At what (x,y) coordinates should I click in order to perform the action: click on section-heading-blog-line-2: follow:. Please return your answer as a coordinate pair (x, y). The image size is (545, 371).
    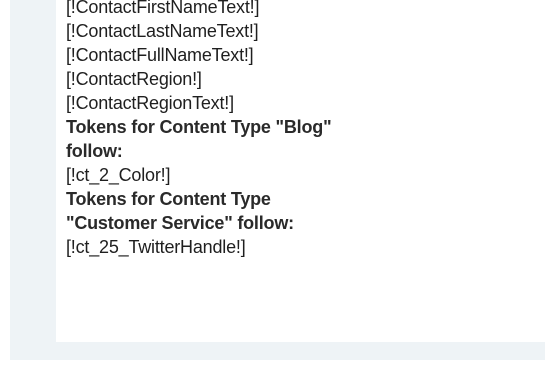
    Looking at the image, I should click on (94, 151).